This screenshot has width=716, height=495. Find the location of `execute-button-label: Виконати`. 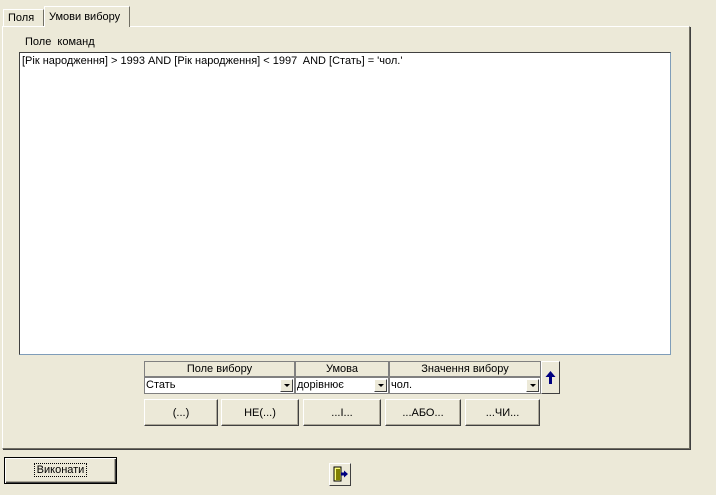

execute-button-label: Виконати is located at coordinates (60, 470).